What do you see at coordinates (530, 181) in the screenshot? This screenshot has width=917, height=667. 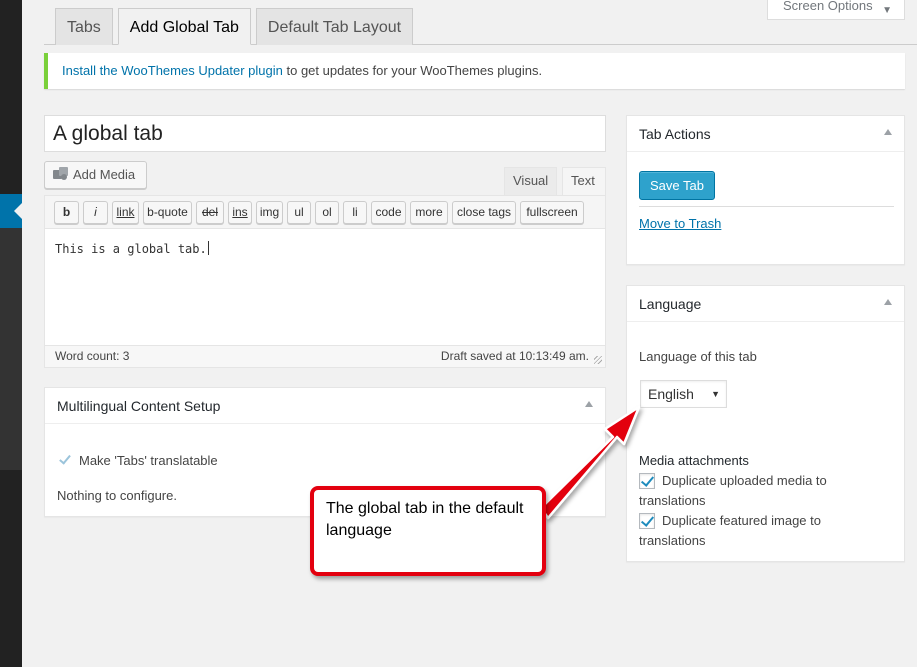 I see `editor-tab-visual: Visual` at bounding box center [530, 181].